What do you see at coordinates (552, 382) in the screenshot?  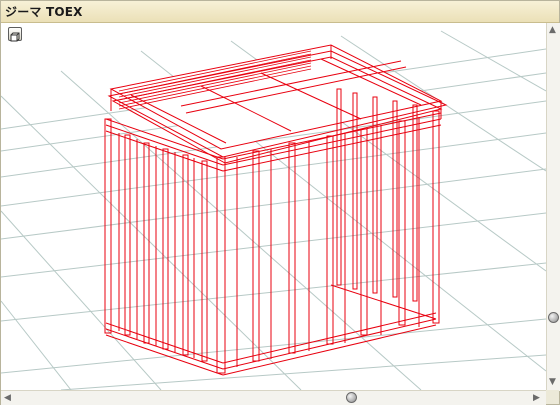 I see `scroll-down-icon: ▼` at bounding box center [552, 382].